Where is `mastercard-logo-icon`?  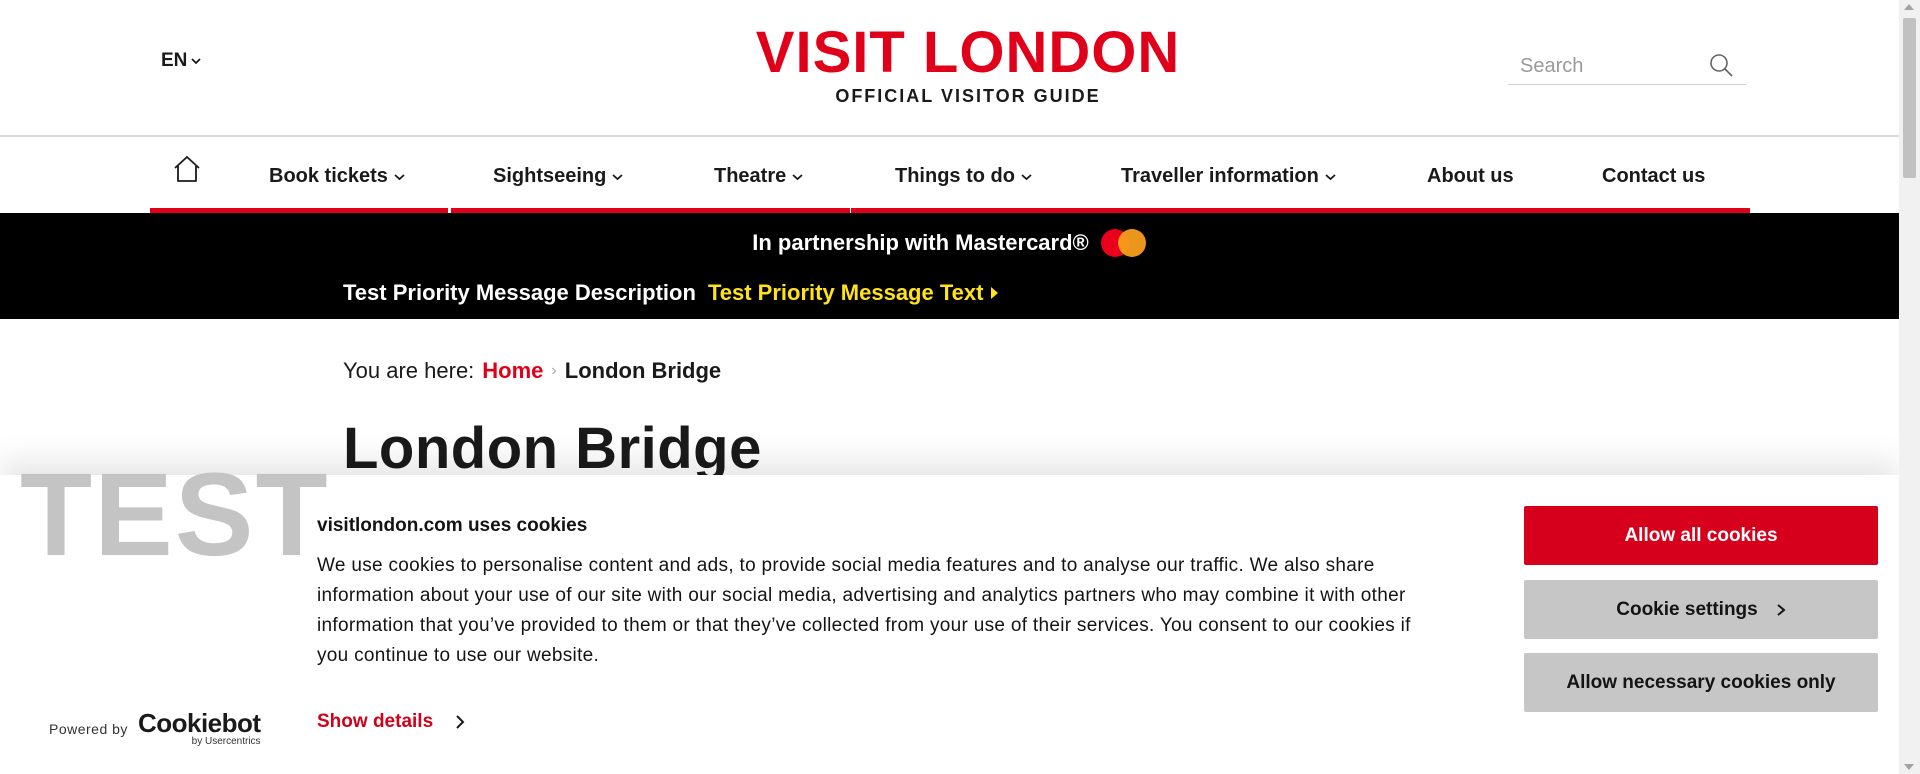
mastercard-logo-icon is located at coordinates (1122, 243).